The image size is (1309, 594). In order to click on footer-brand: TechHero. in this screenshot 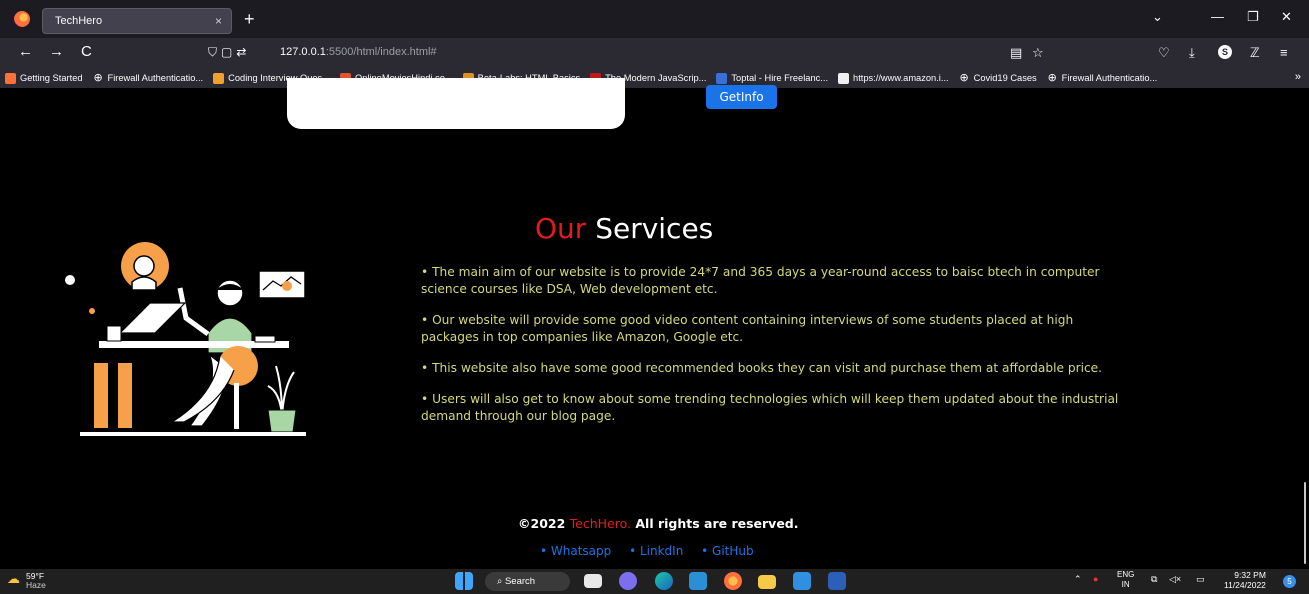, I will do `click(600, 523)`.